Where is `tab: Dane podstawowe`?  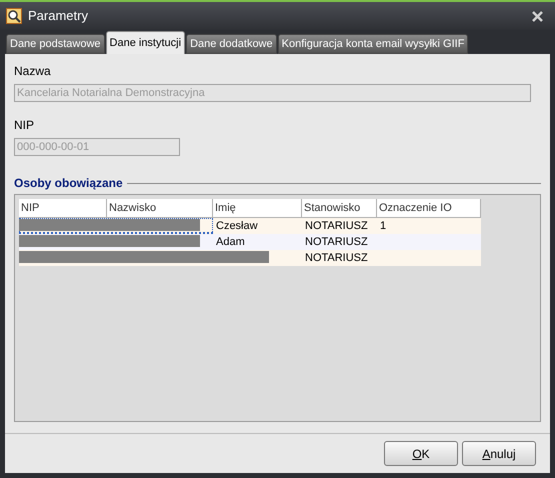
tab: Dane podstawowe is located at coordinates (55, 44).